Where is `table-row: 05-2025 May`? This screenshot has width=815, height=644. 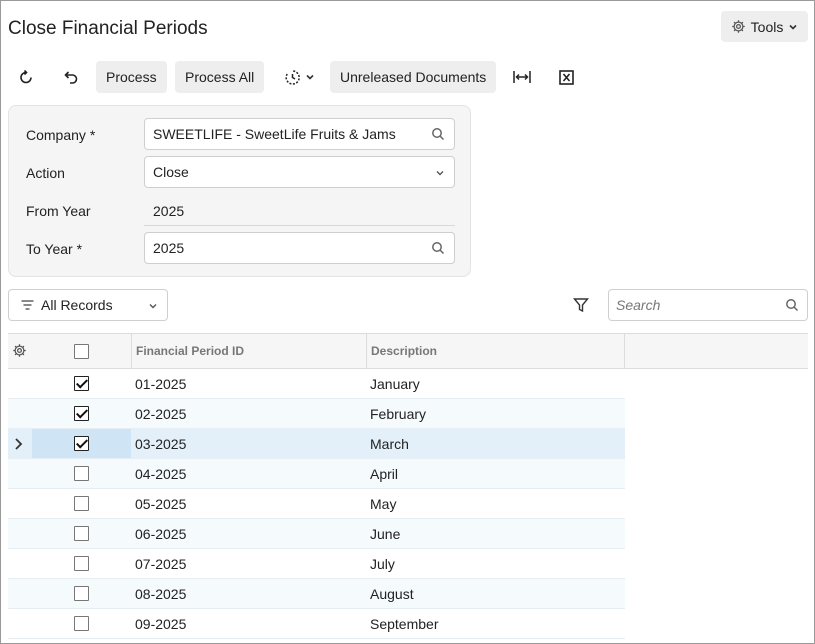 table-row: 05-2025 May is located at coordinates (316, 504).